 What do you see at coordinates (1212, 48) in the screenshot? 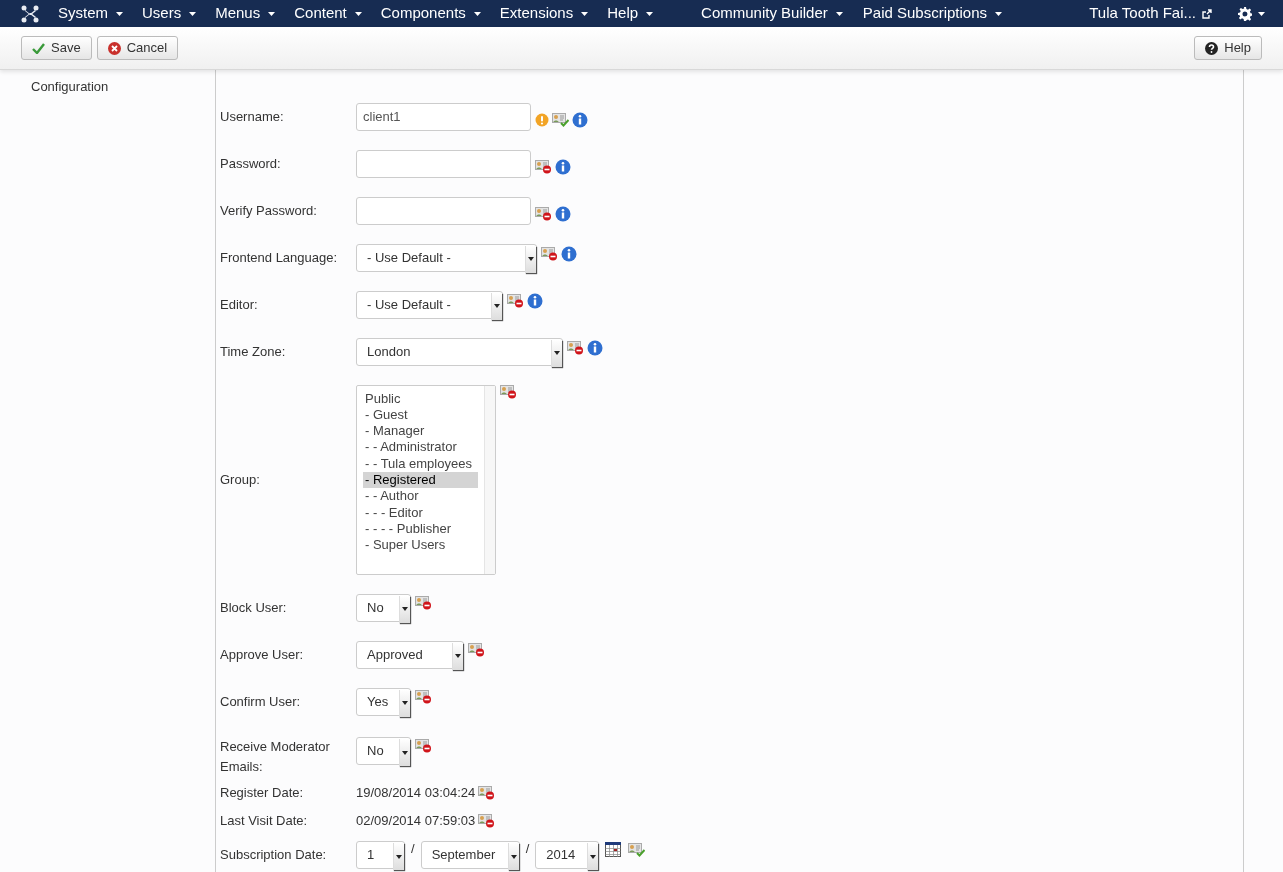
I see `help-icon` at bounding box center [1212, 48].